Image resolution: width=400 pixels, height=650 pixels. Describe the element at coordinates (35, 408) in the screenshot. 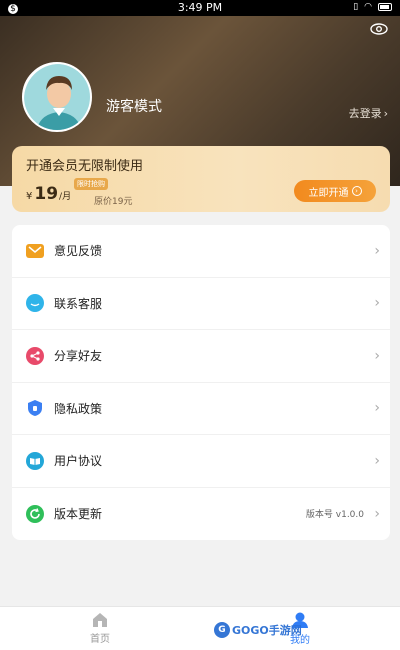

I see `shield-icon` at that location.